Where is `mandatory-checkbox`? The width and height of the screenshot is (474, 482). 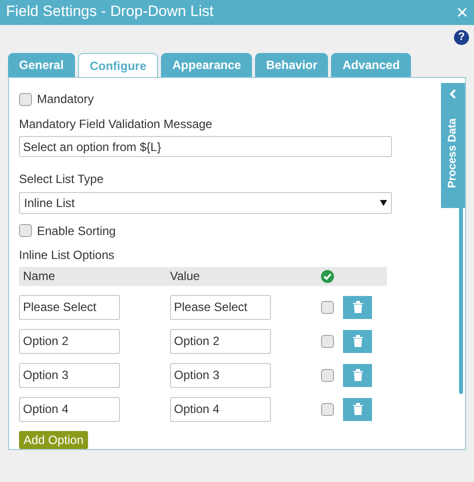
mandatory-checkbox is located at coordinates (25, 99).